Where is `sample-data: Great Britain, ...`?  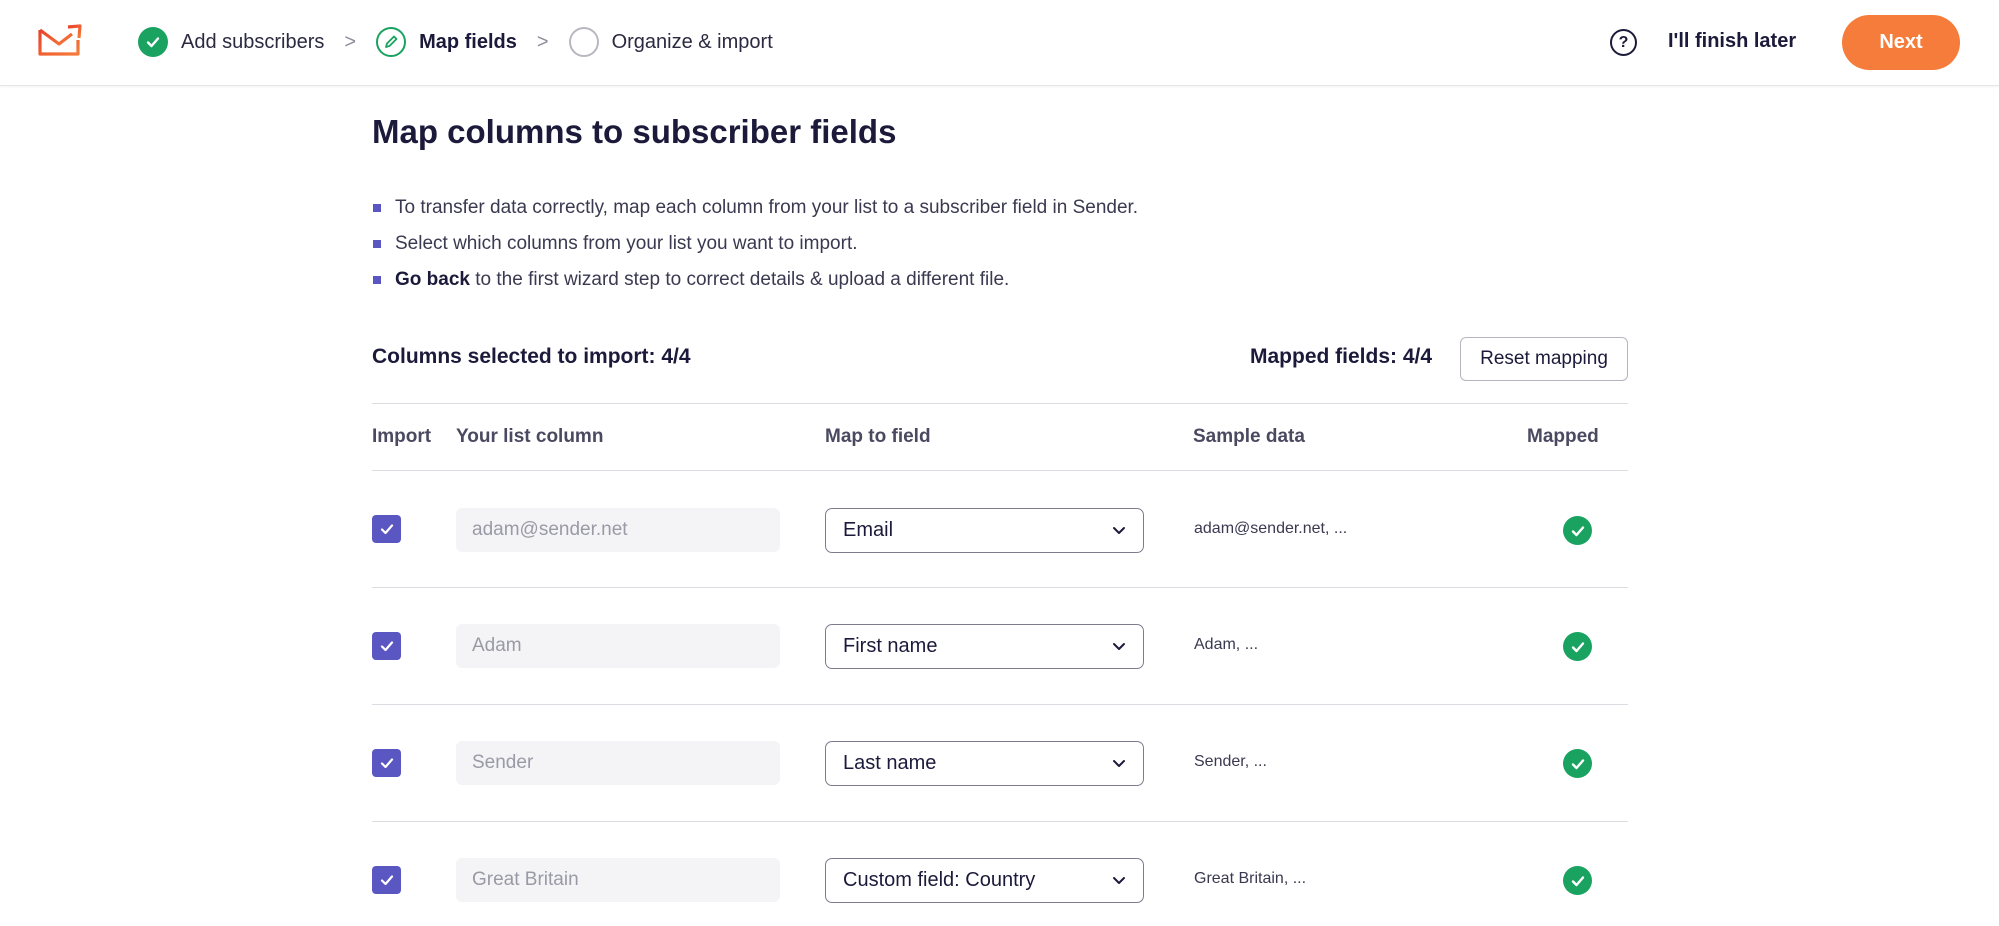 sample-data: Great Britain, ... is located at coordinates (1250, 878).